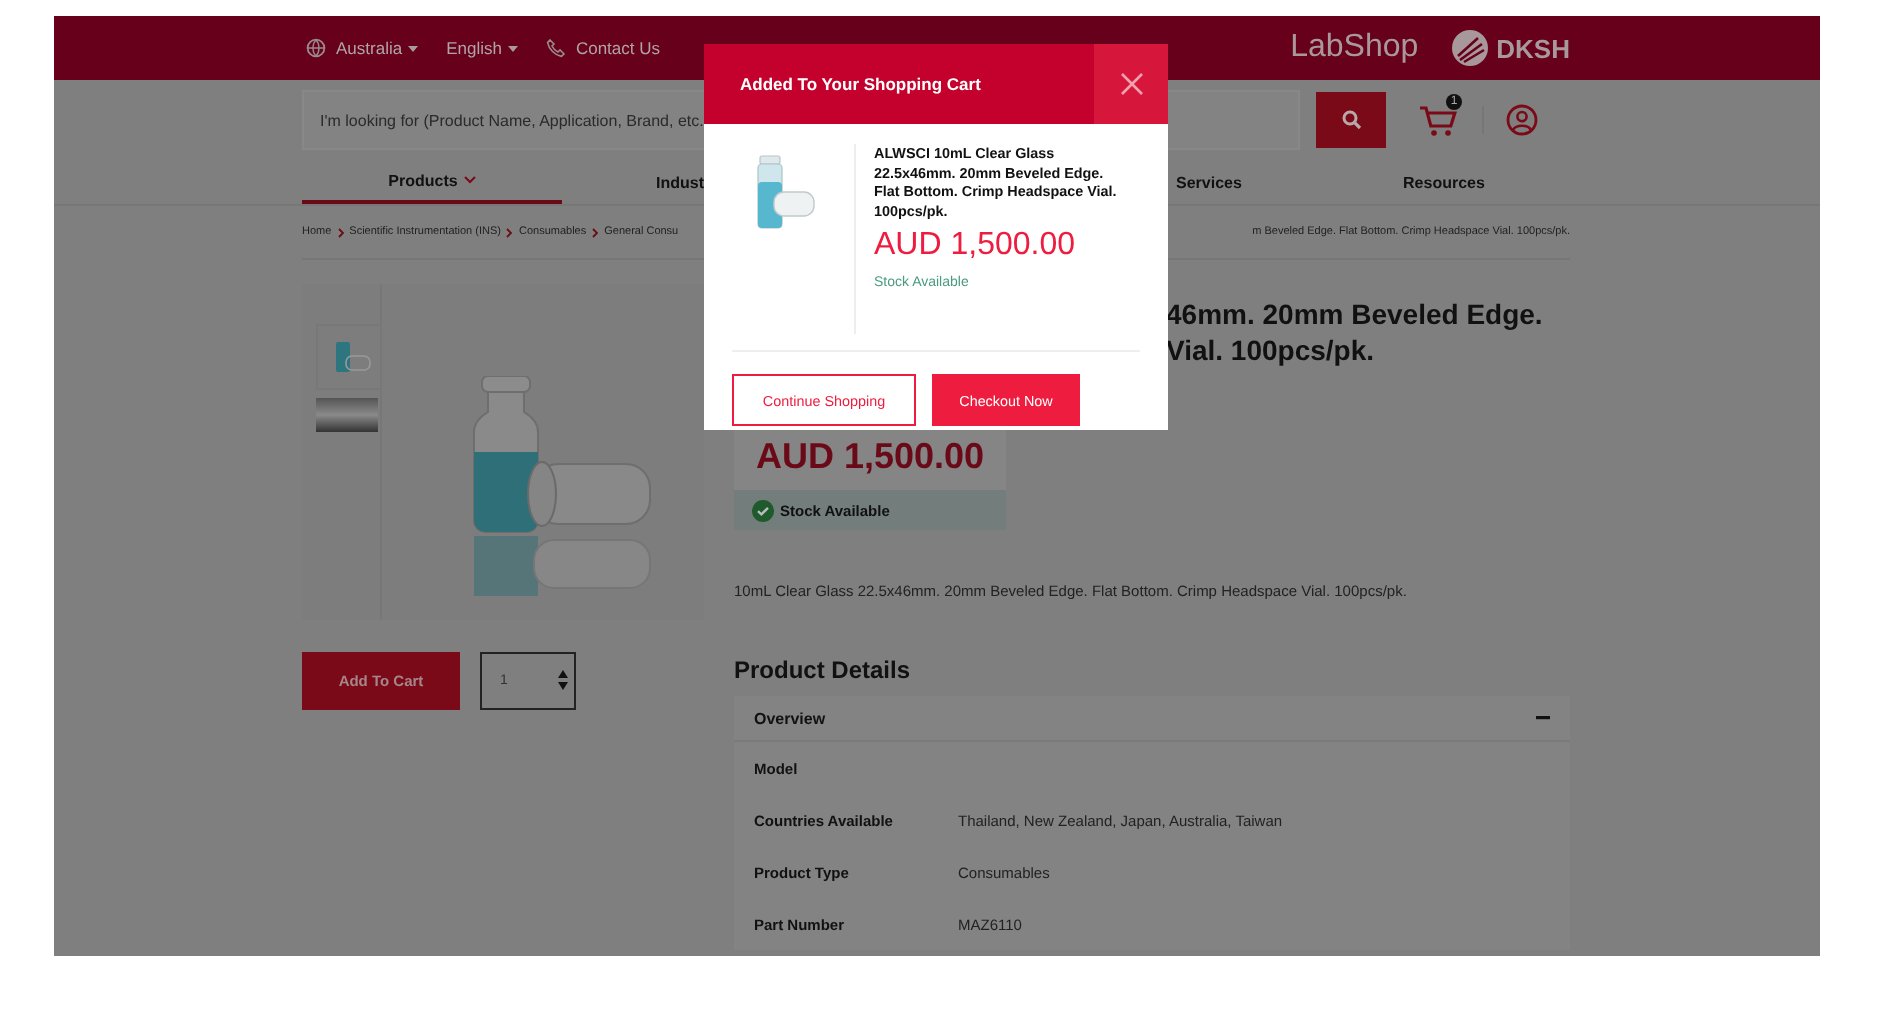  I want to click on product-title: Vial. 100pcs/pk., so click(1271, 350).